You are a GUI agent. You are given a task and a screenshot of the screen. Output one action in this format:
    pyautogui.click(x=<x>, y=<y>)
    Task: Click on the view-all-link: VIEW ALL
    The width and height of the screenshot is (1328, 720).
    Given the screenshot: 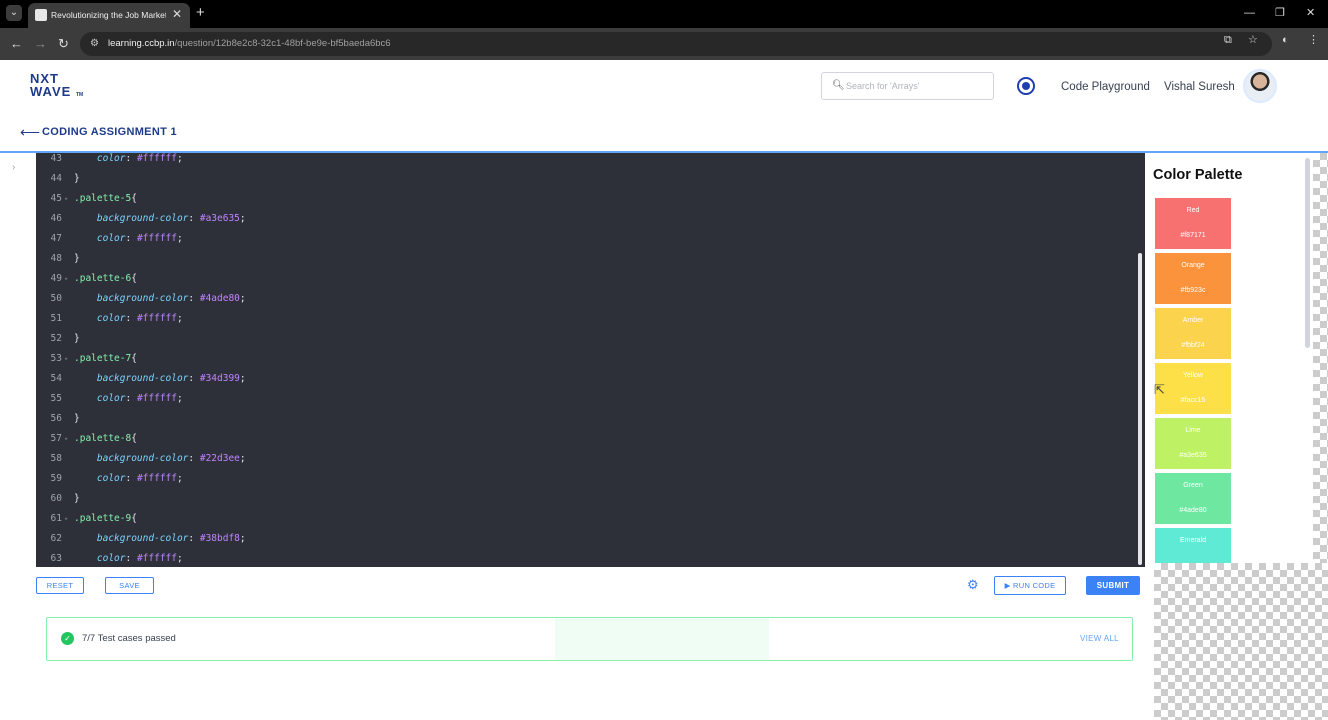 What is the action you would take?
    pyautogui.click(x=1099, y=639)
    